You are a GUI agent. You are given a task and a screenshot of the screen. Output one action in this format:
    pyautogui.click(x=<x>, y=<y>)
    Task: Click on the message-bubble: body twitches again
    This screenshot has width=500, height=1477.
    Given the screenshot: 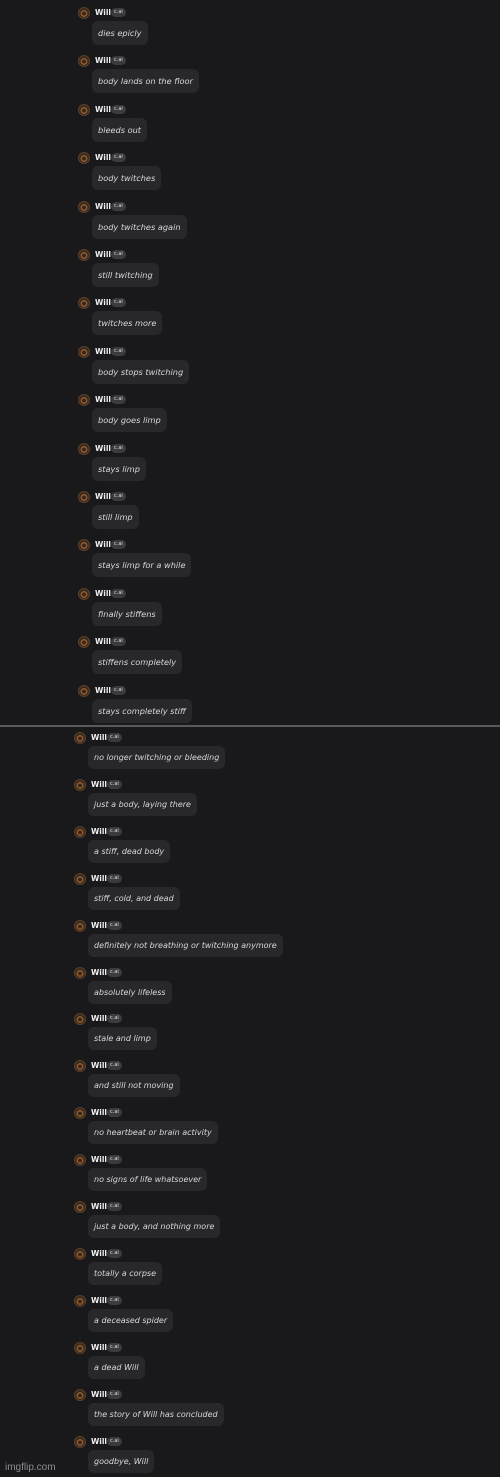 What is the action you would take?
    pyautogui.click(x=139, y=226)
    